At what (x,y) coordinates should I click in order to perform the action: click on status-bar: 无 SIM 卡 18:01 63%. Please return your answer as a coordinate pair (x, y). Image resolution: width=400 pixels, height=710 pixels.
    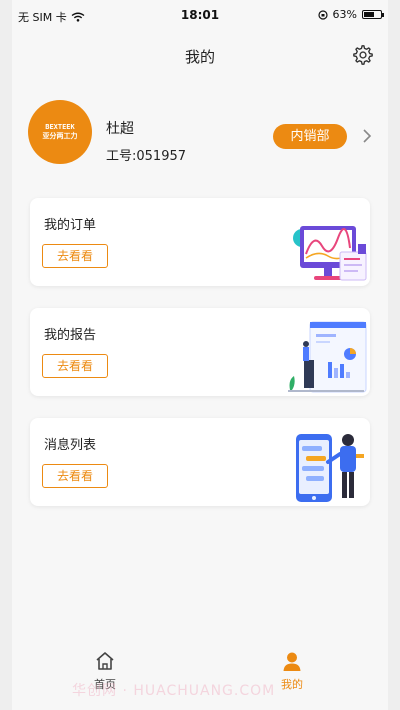
    Looking at the image, I should click on (200, 14).